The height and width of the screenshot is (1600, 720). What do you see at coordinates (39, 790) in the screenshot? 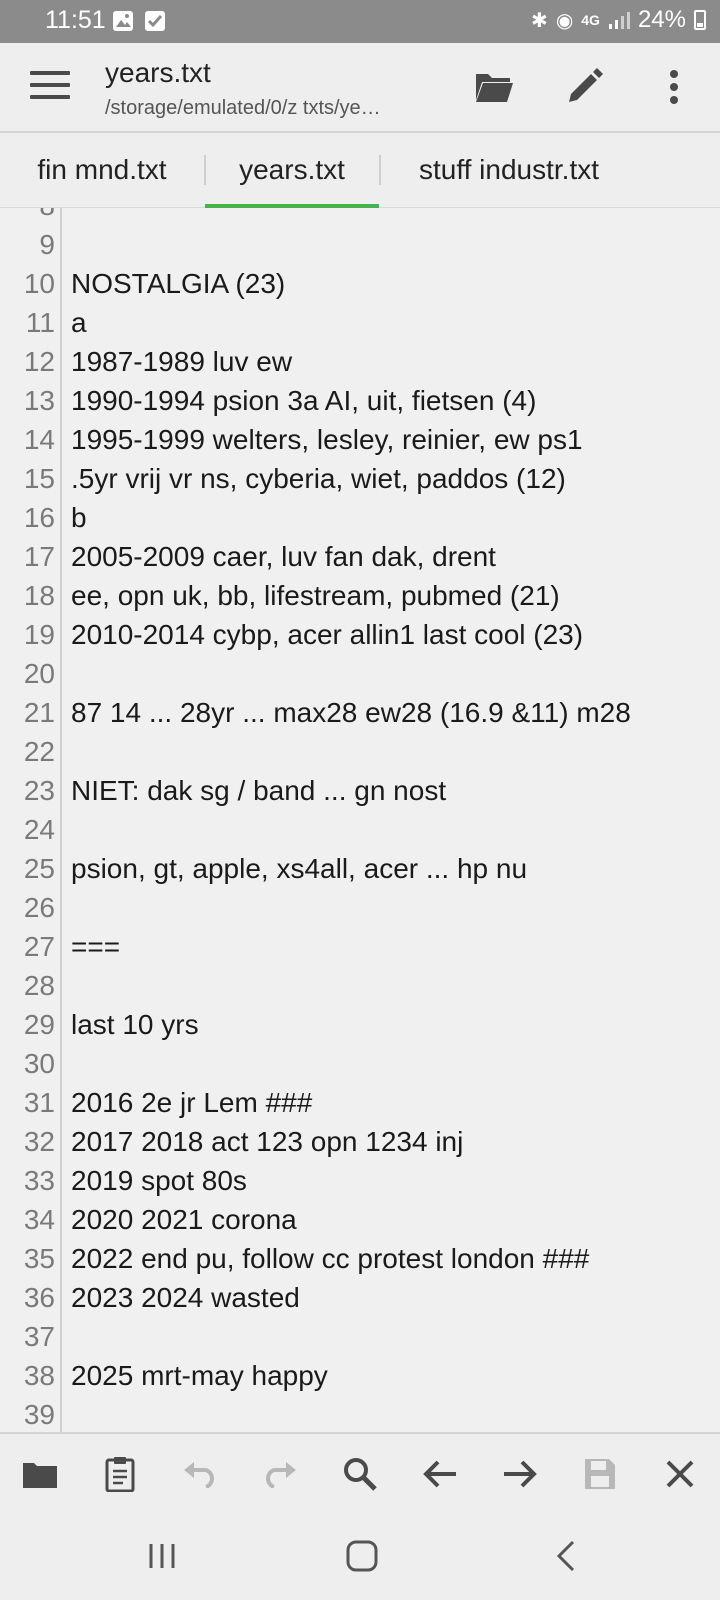
I see `line-number: 23` at bounding box center [39, 790].